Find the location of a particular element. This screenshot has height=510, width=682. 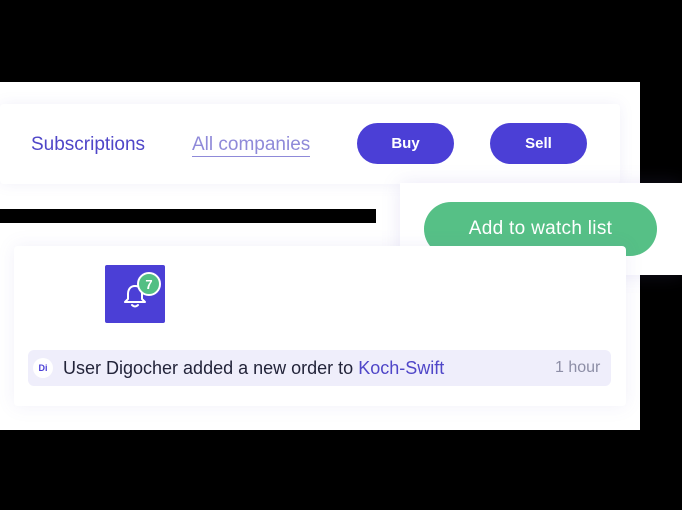

company-link: Koch-Swift is located at coordinates (401, 368).